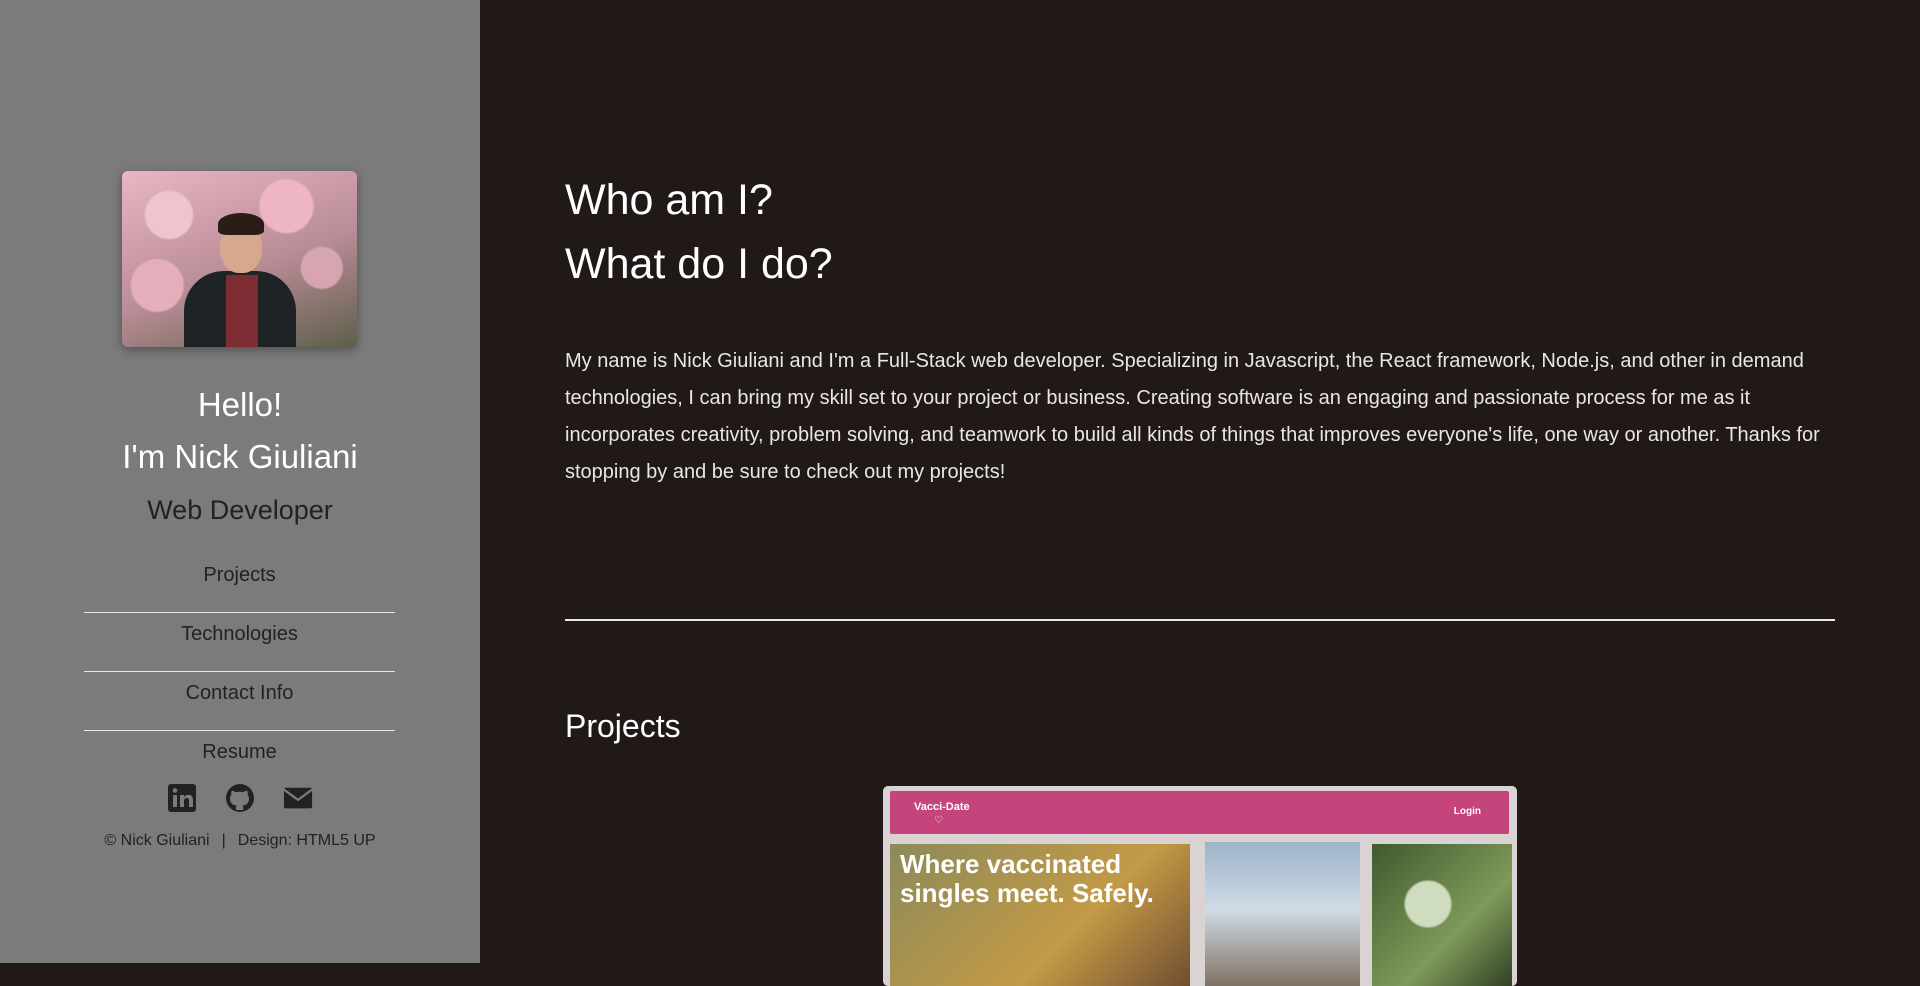 The image size is (1920, 986). Describe the element at coordinates (669, 200) in the screenshot. I see `section-heading-who: Who am I?` at that location.